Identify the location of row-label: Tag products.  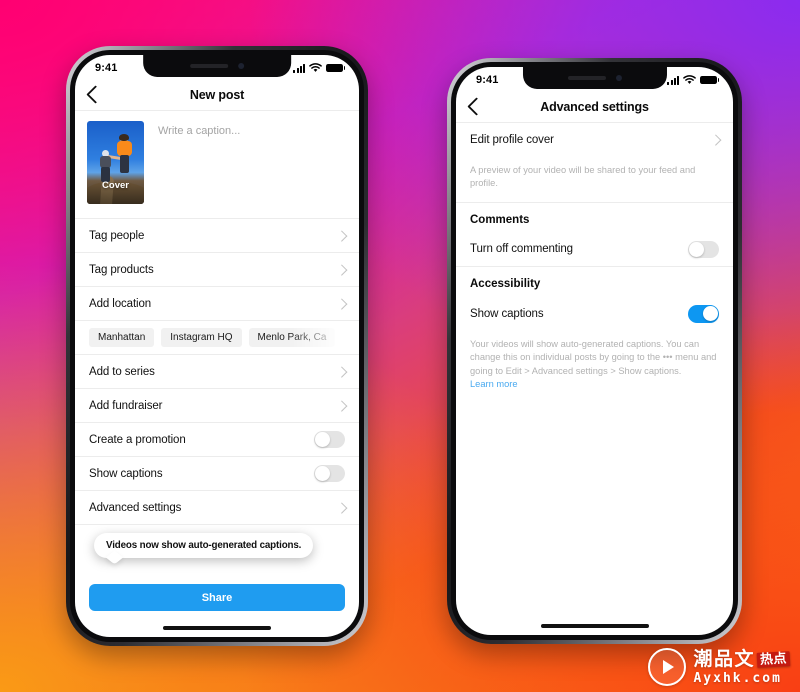
(121, 269).